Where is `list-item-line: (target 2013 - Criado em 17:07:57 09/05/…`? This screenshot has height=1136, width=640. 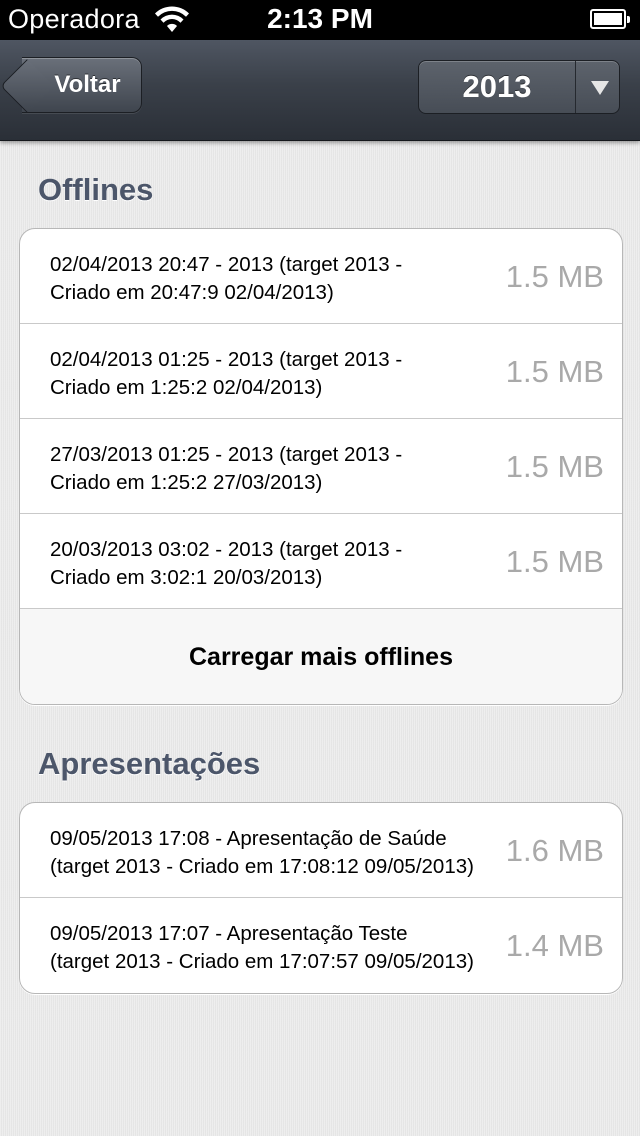
list-item-line: (target 2013 - Criado em 17:07:57 09/05/… is located at coordinates (262, 961).